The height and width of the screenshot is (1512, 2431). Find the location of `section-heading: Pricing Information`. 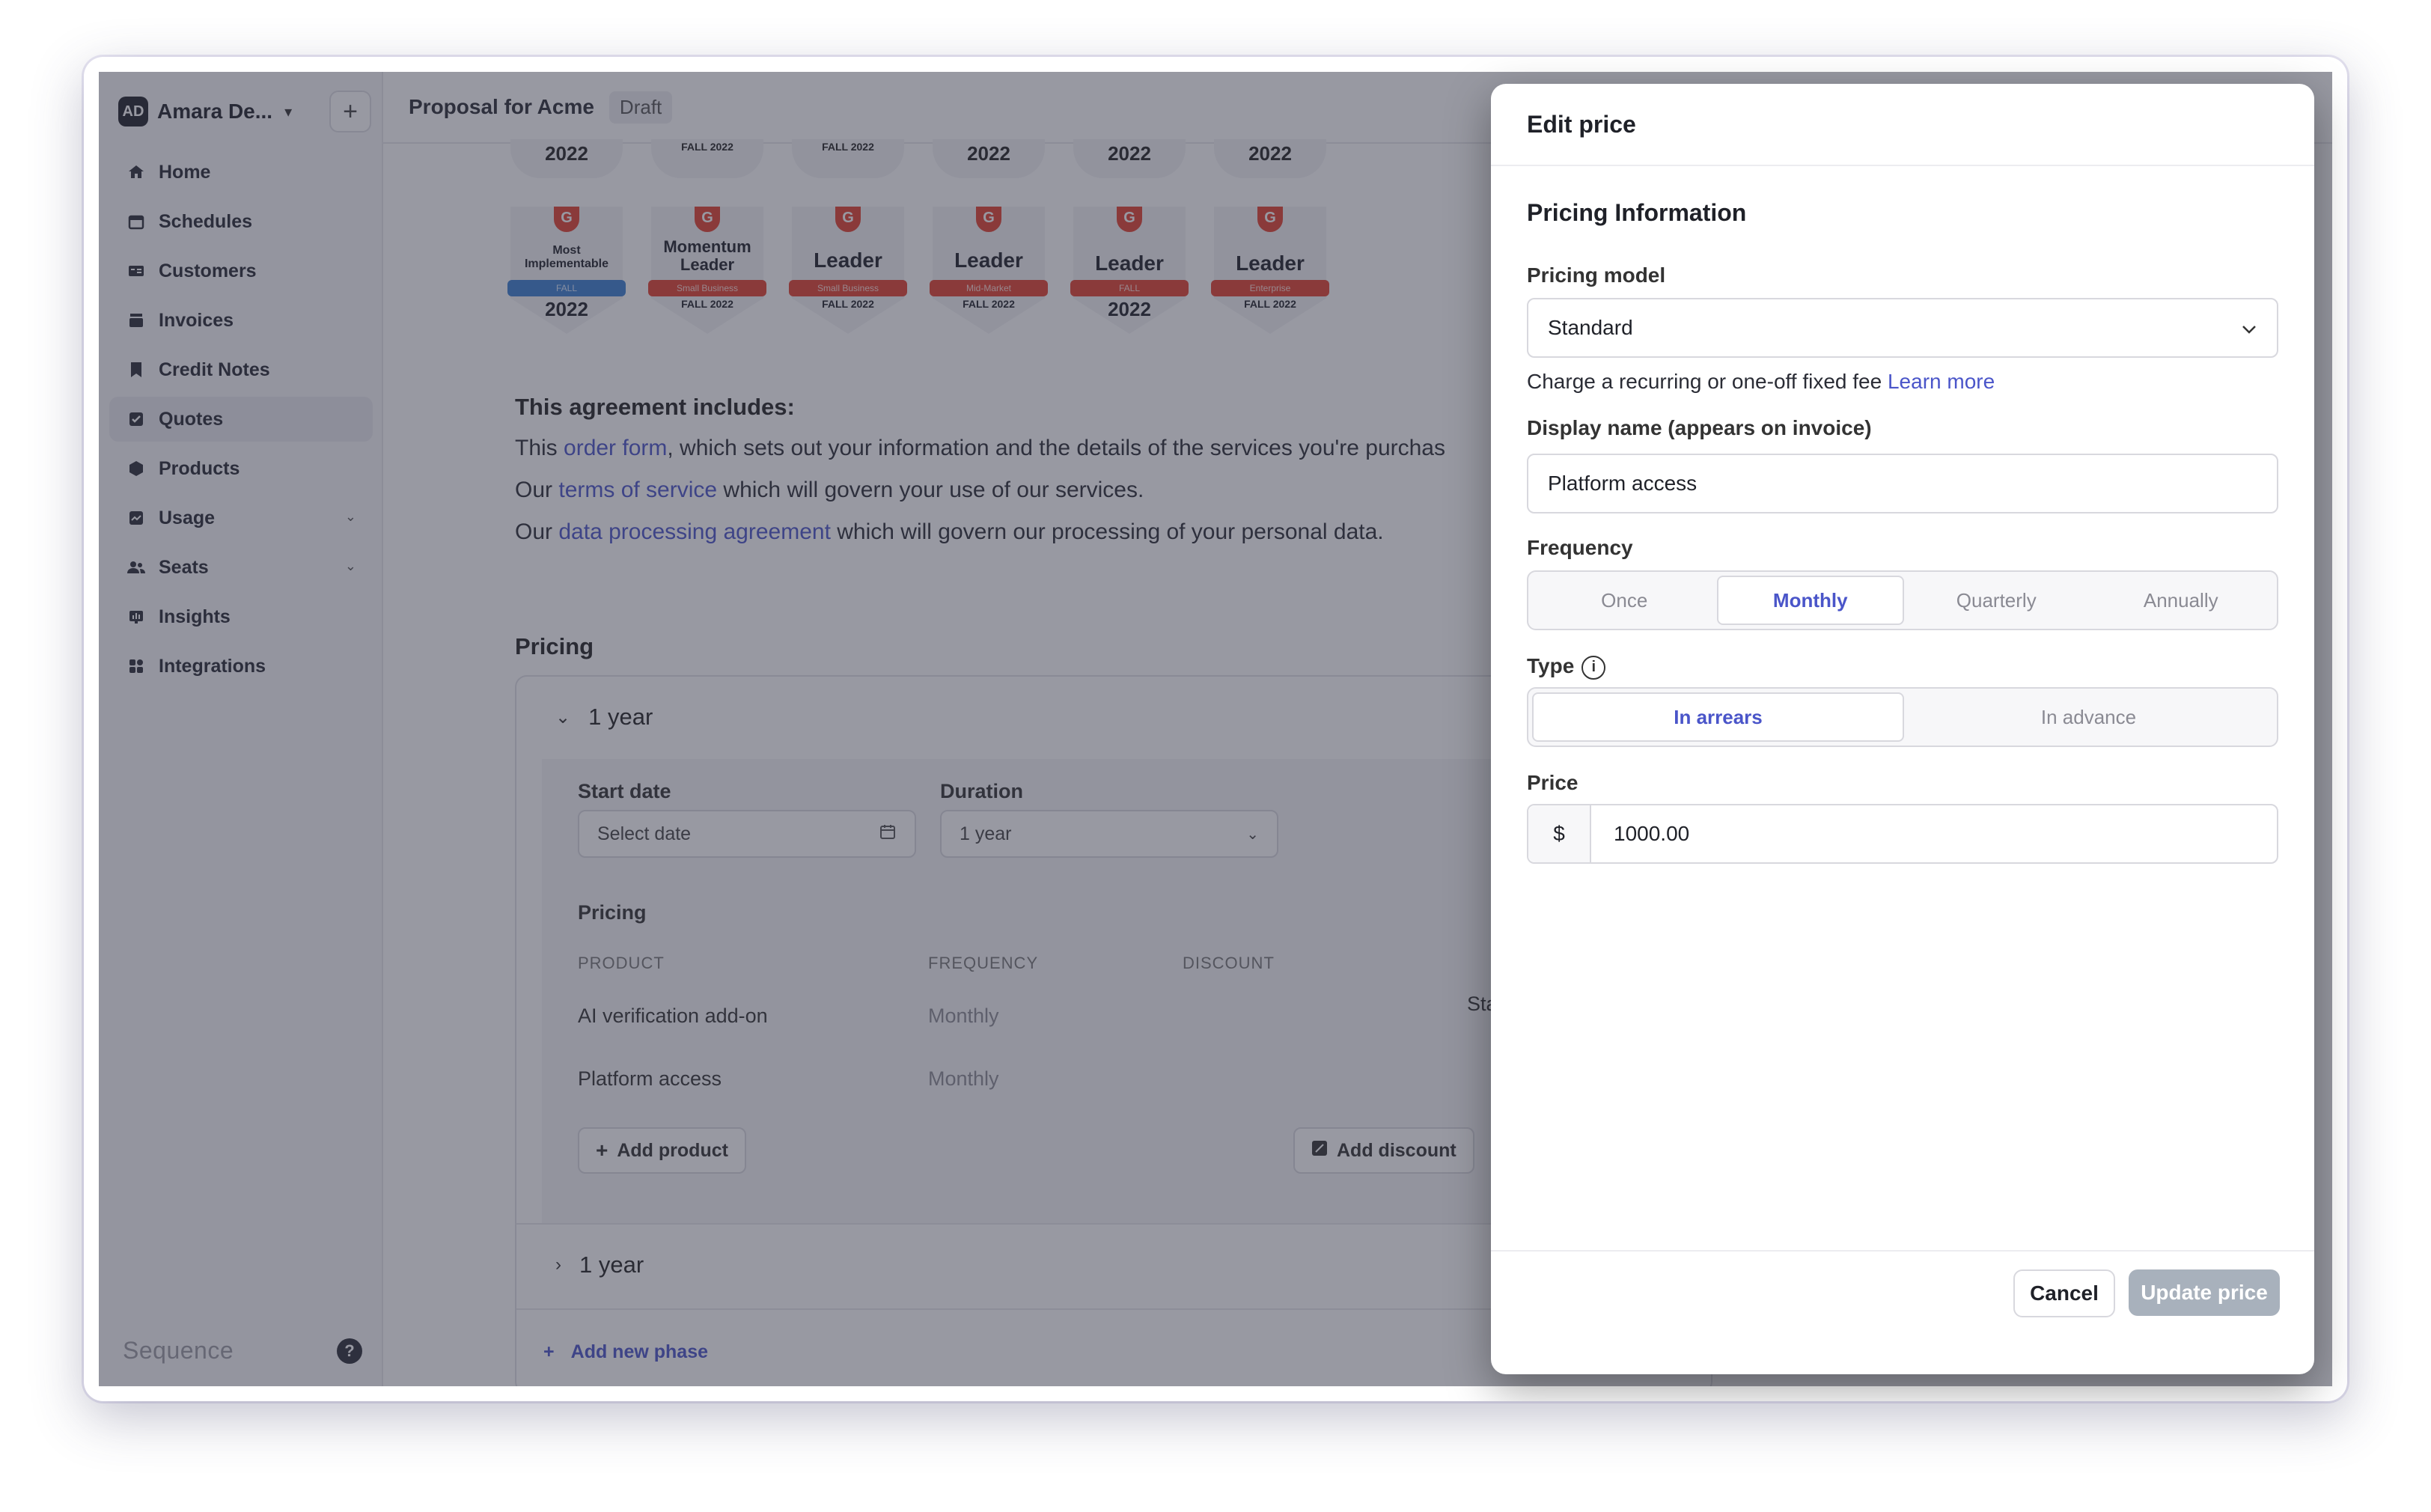

section-heading: Pricing Information is located at coordinates (1637, 212).